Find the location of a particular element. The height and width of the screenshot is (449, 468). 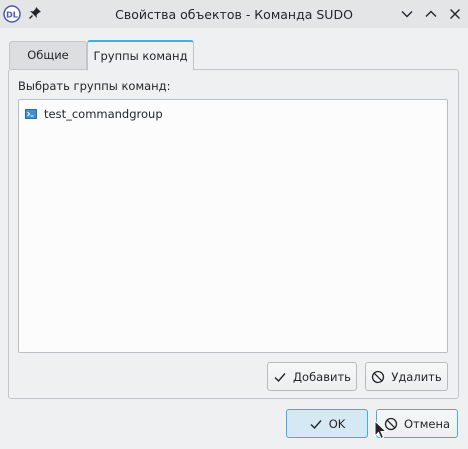

title-bar: DL Свойства объектов - Команда SUDO is located at coordinates (234, 14).